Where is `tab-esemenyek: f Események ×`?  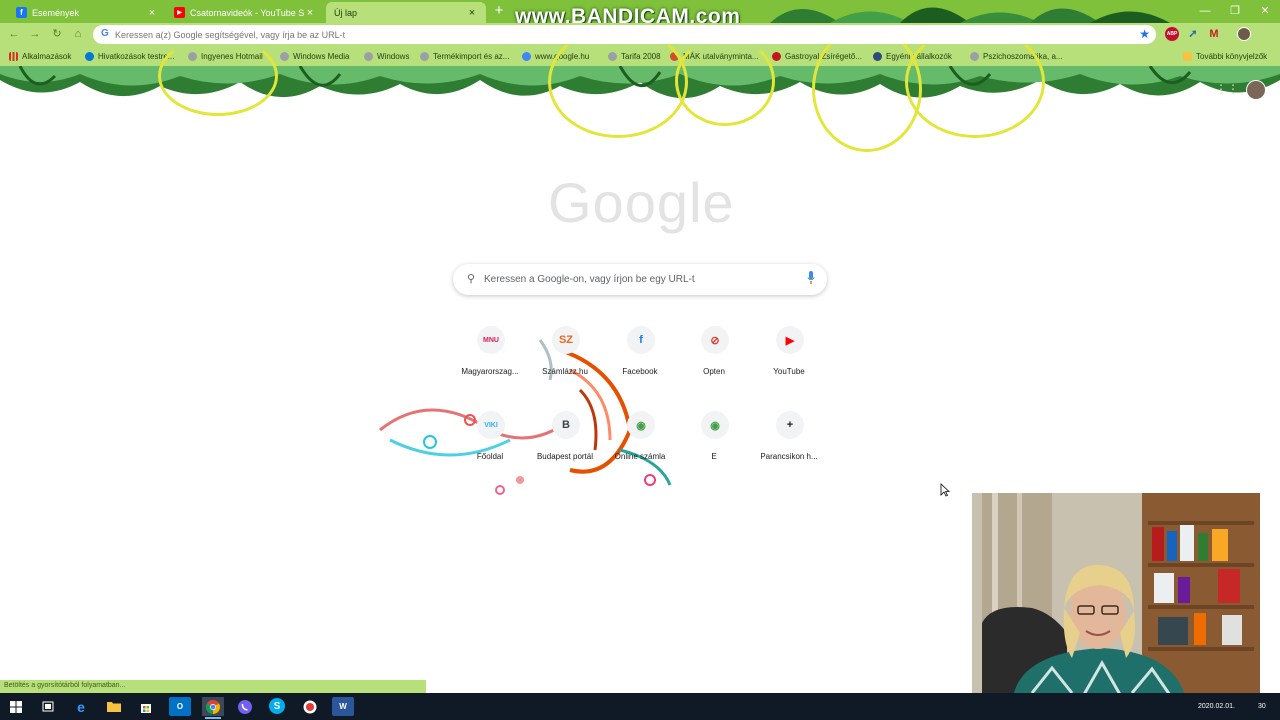 tab-esemenyek: f Események × is located at coordinates (87, 12).